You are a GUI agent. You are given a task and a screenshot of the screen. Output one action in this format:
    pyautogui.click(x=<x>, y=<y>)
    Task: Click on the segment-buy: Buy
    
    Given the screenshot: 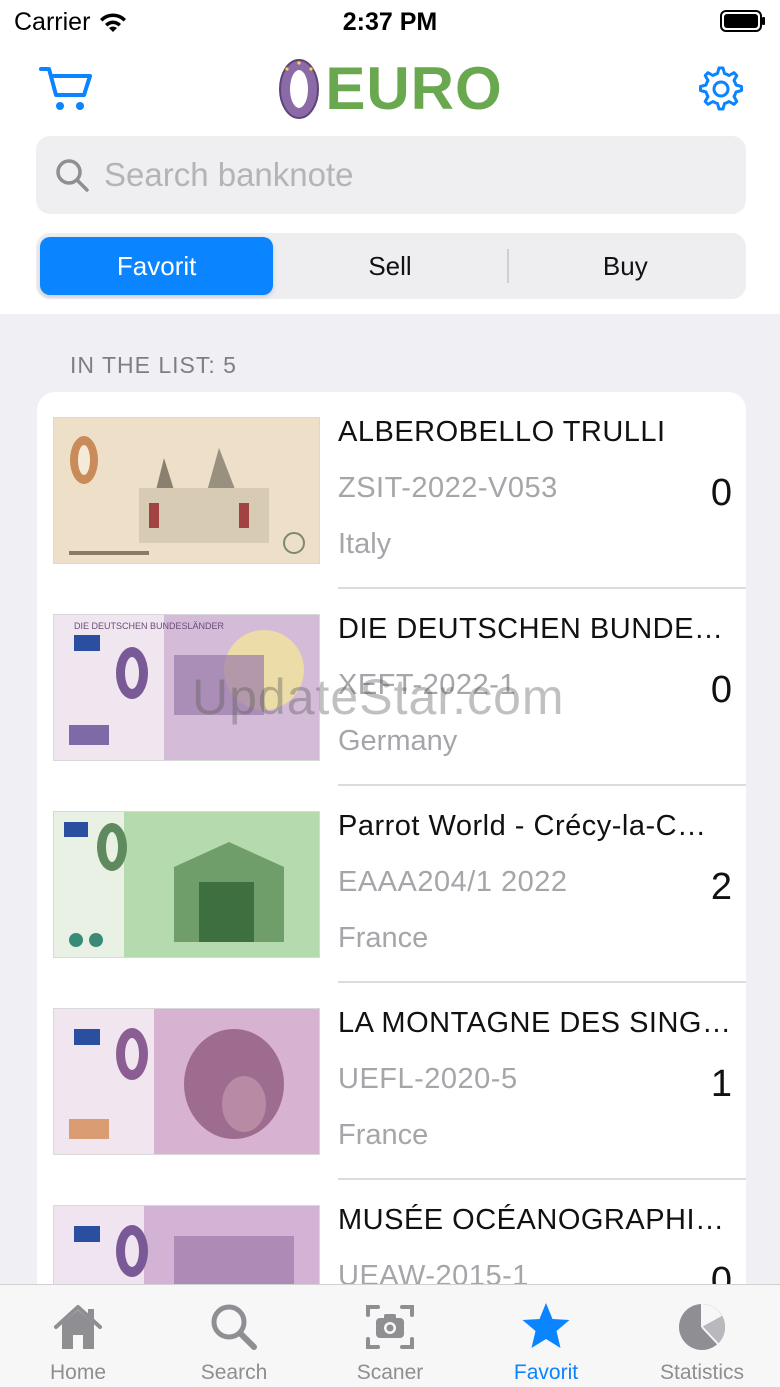 What is the action you would take?
    pyautogui.click(x=625, y=266)
    